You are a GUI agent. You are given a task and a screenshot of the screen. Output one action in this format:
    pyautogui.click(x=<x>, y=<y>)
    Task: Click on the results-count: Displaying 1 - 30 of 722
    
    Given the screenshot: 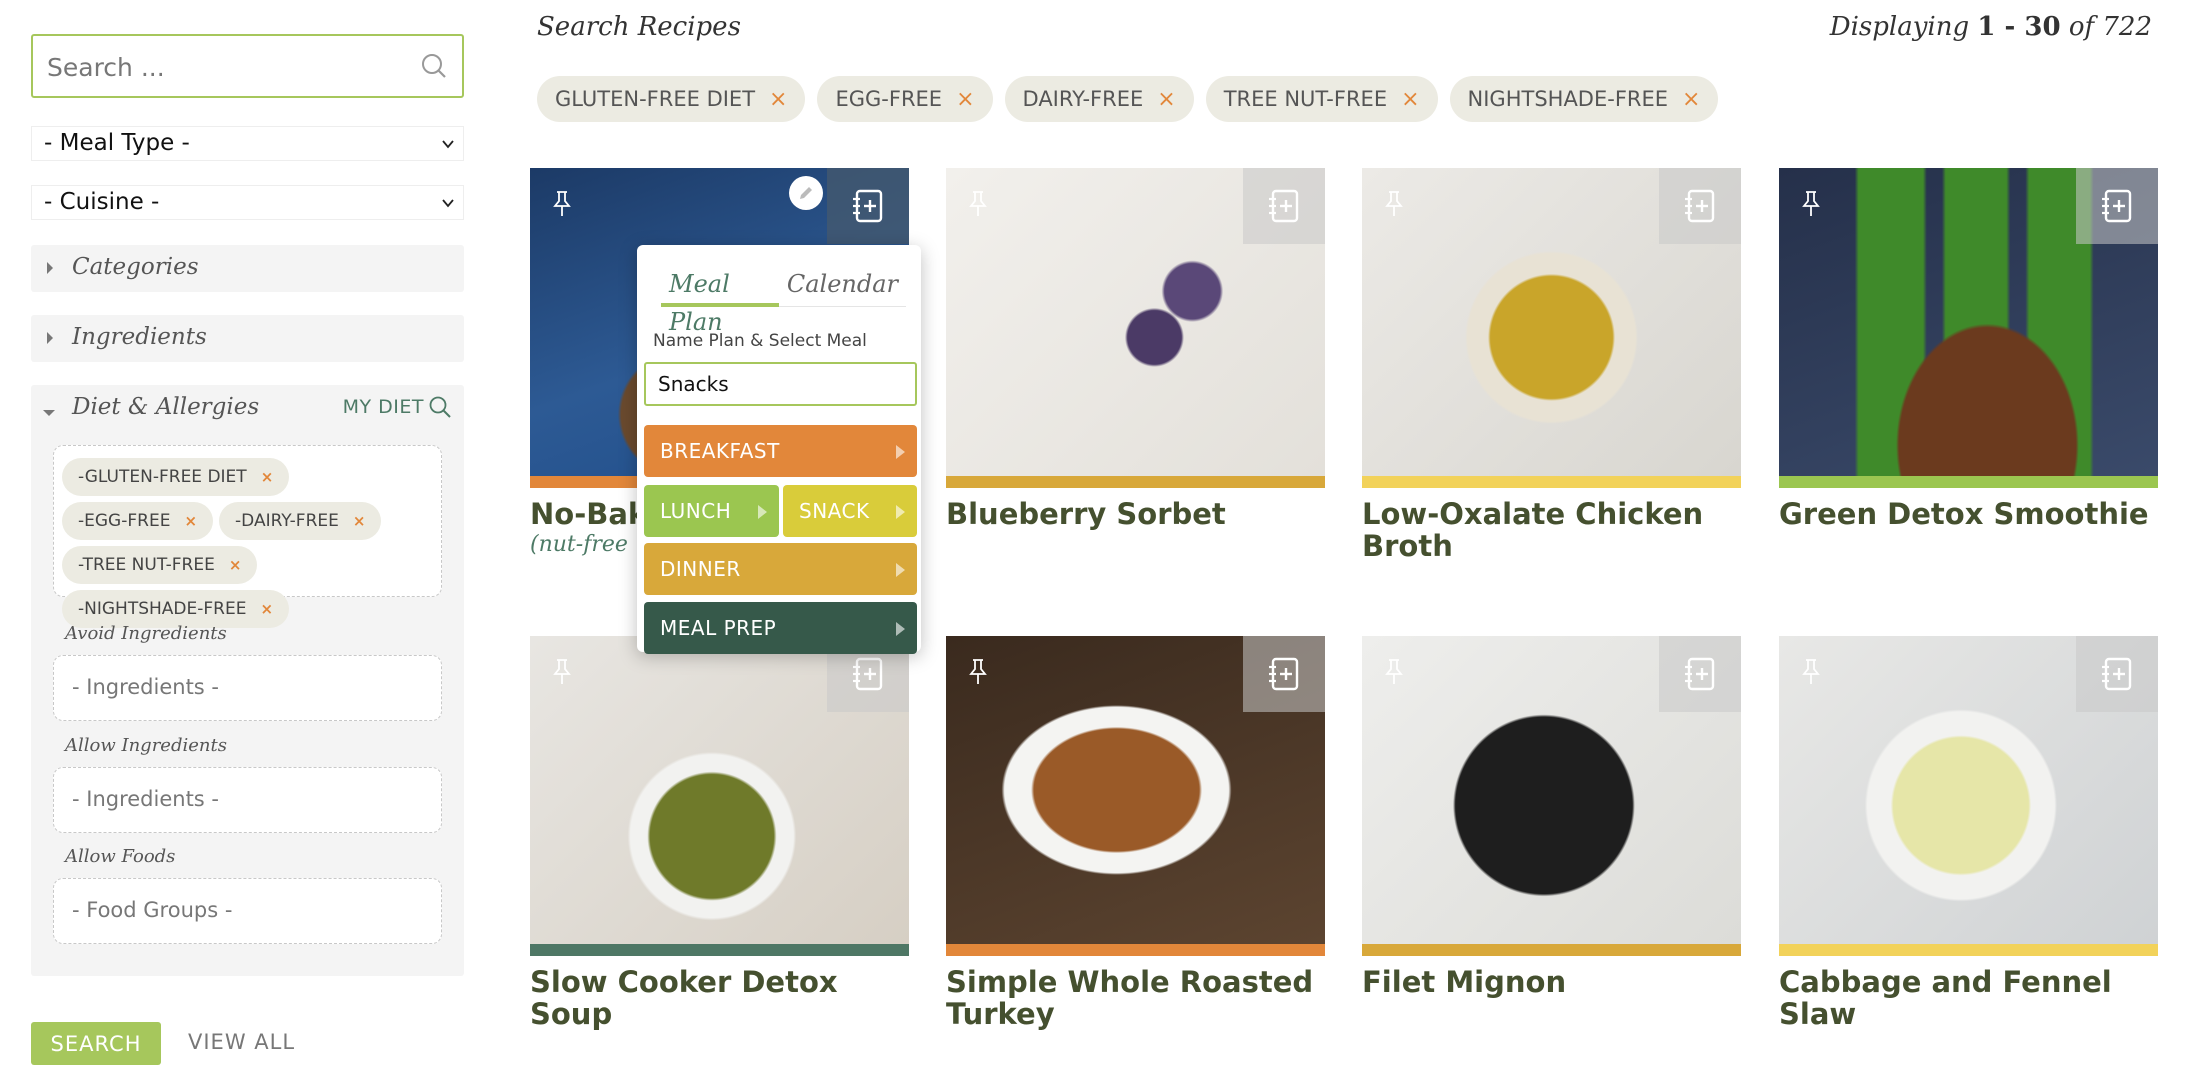 What is the action you would take?
    pyautogui.click(x=1991, y=27)
    